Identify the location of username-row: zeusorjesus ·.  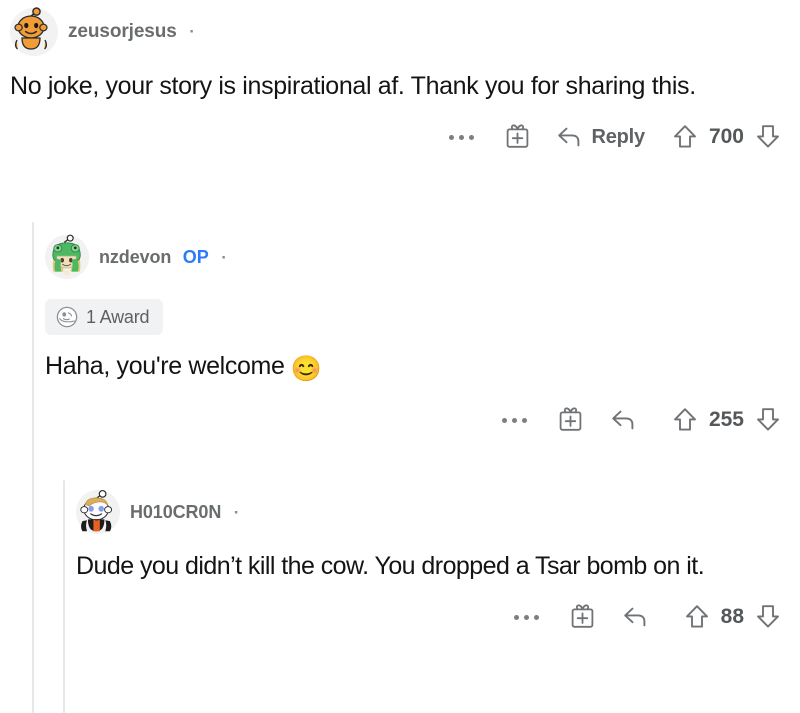
(135, 32).